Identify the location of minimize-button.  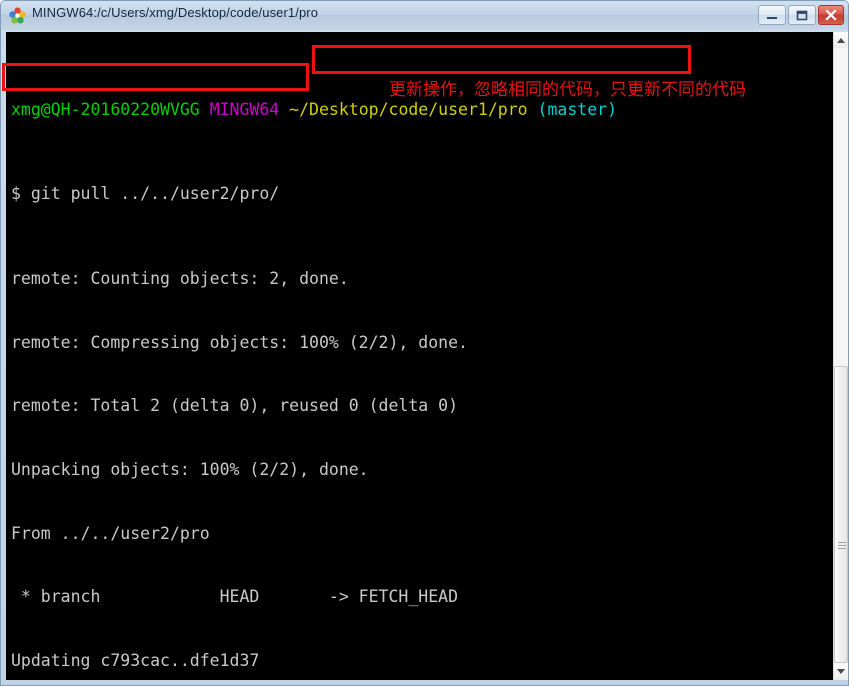
(772, 15).